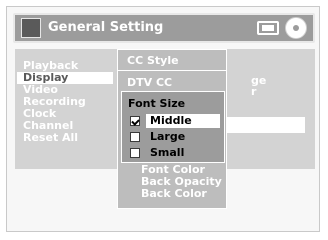 This screenshot has width=328, height=240. What do you see at coordinates (172, 70) in the screenshot?
I see `divider` at bounding box center [172, 70].